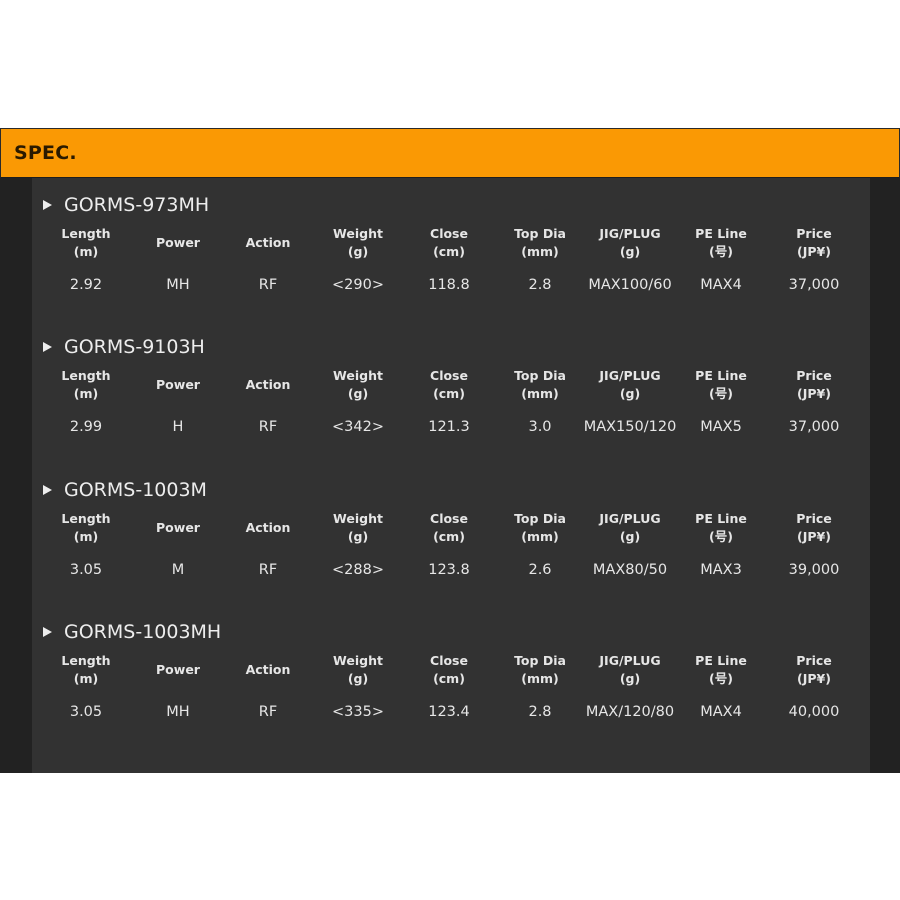  Describe the element at coordinates (721, 427) in the screenshot. I see `spec-value: MAX5` at that location.